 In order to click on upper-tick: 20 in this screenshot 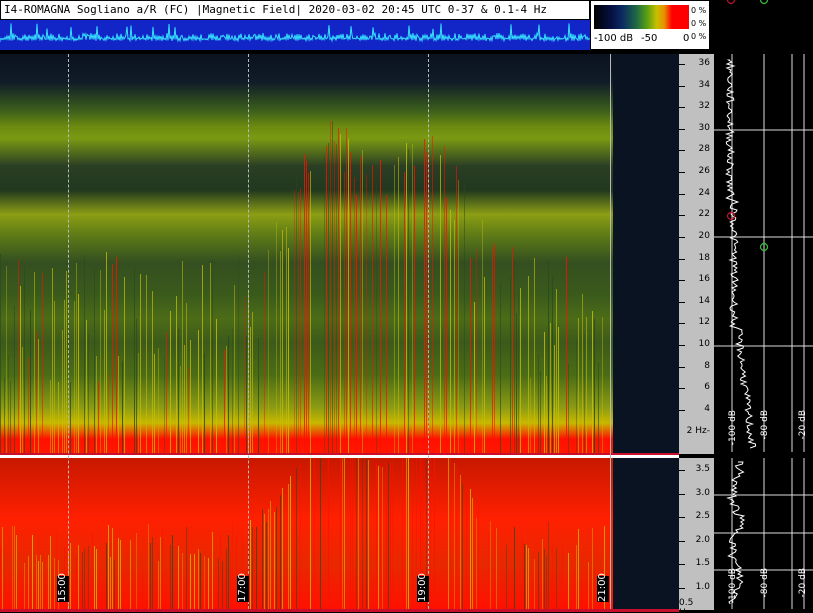, I will do `click(696, 237)`.